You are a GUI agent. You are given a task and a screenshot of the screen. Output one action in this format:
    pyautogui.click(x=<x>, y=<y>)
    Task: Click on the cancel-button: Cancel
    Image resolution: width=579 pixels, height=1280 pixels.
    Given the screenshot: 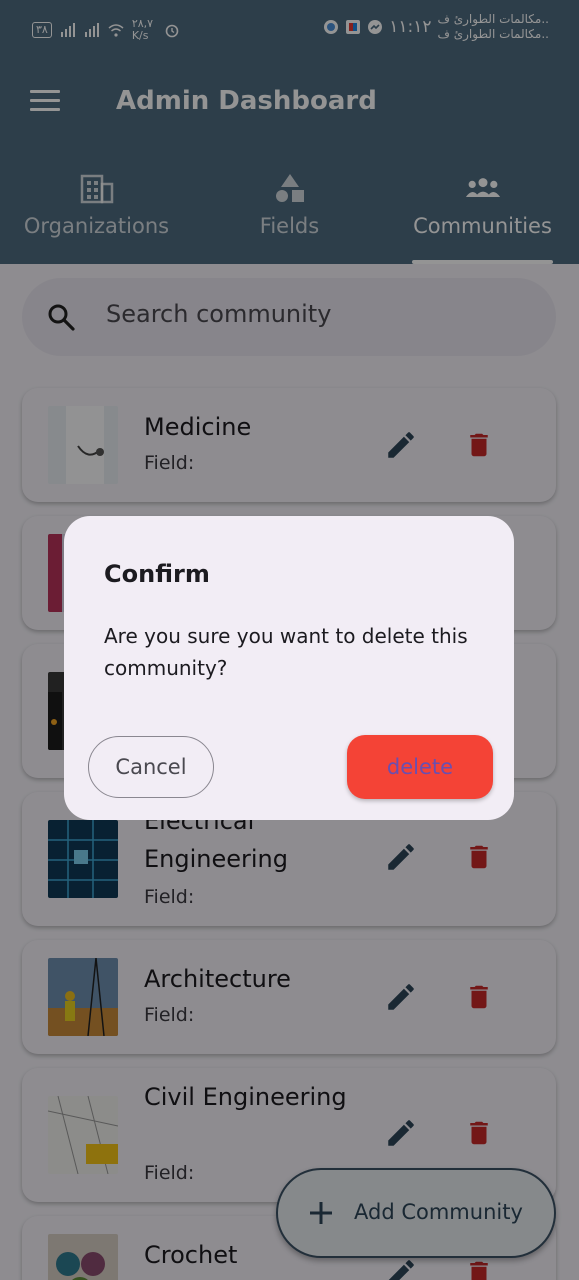 What is the action you would take?
    pyautogui.click(x=151, y=767)
    